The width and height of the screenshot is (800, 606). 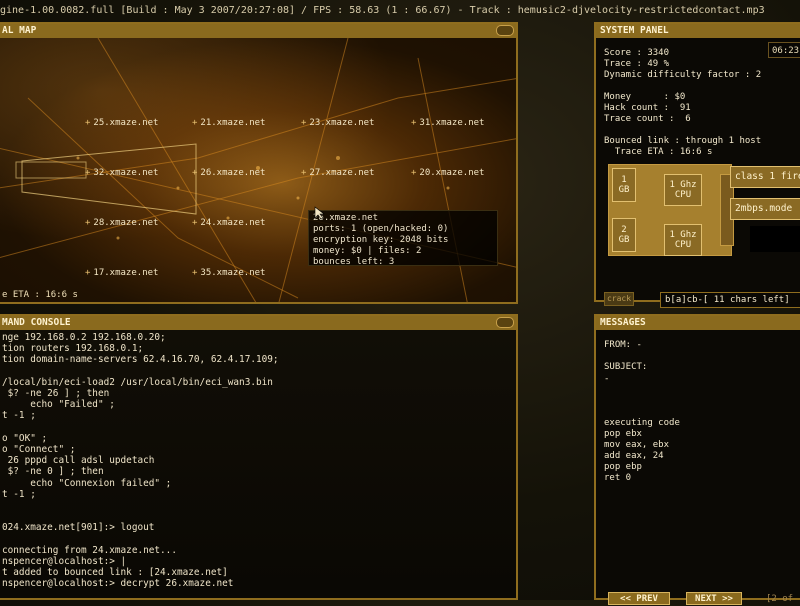 I want to click on modem-slot: 2mbps.mode, so click(x=765, y=209).